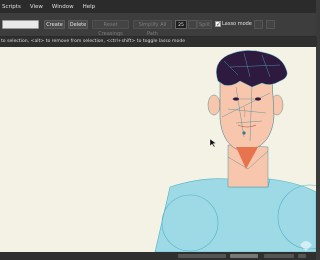 Image resolution: width=320 pixels, height=260 pixels. I want to click on left-ear, so click(214, 105).